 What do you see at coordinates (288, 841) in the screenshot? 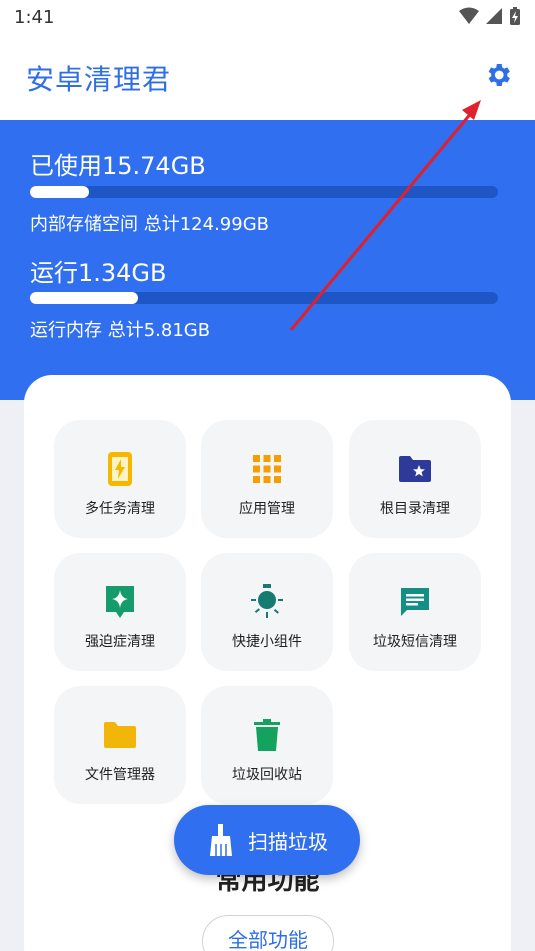
I see `scan-junk-label: 扫描垃圾` at bounding box center [288, 841].